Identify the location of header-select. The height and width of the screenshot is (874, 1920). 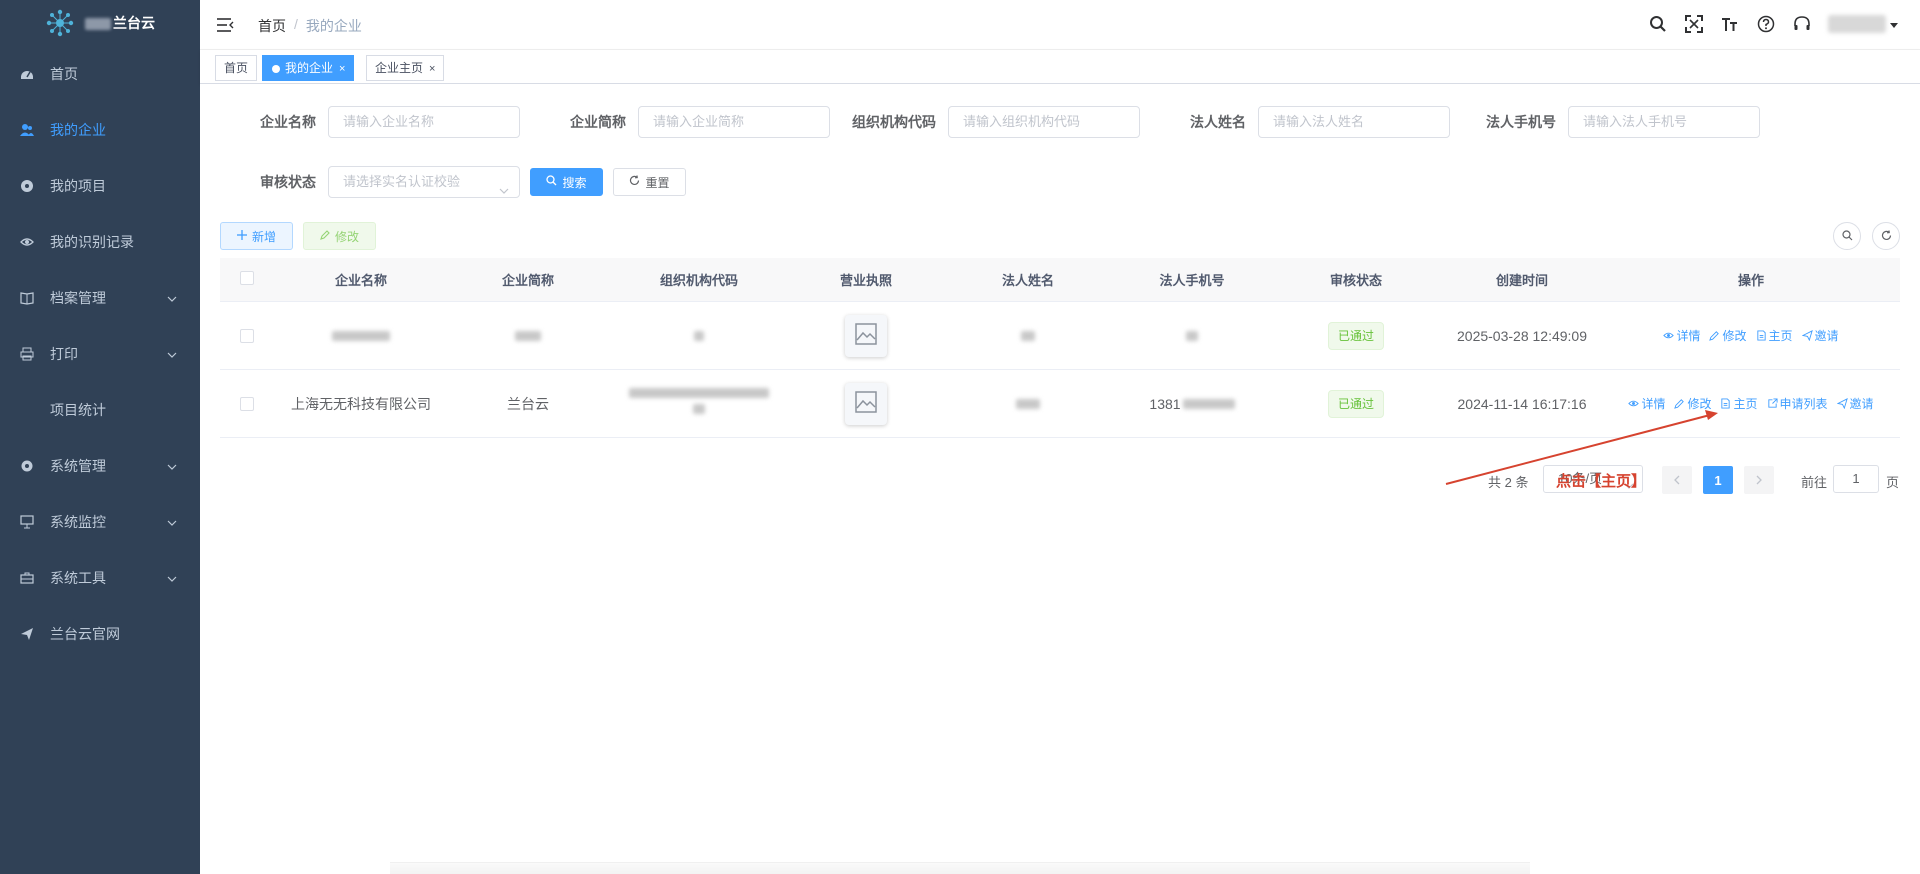
(247, 279).